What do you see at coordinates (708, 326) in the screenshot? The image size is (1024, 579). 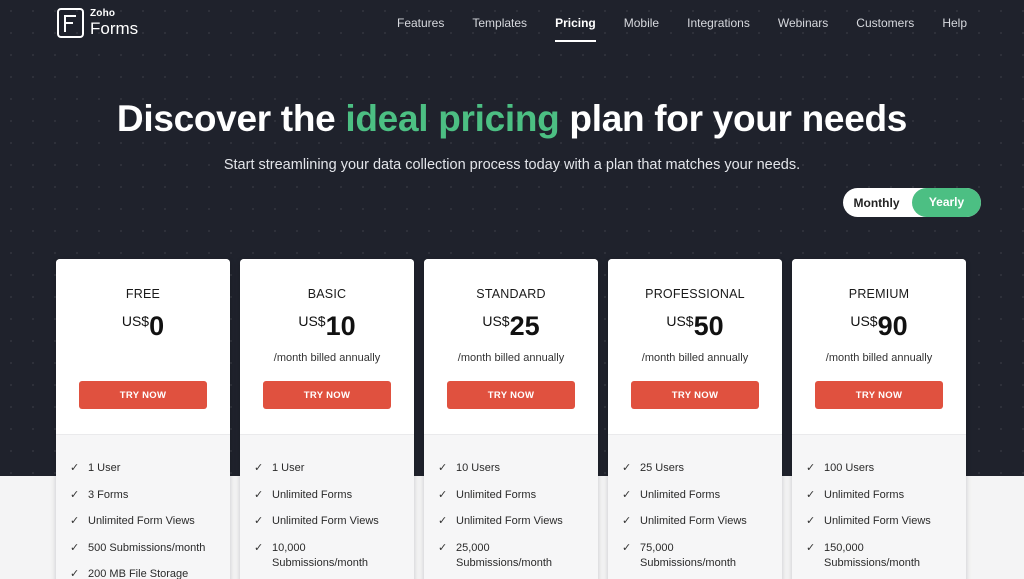 I see `price-amount: 50` at bounding box center [708, 326].